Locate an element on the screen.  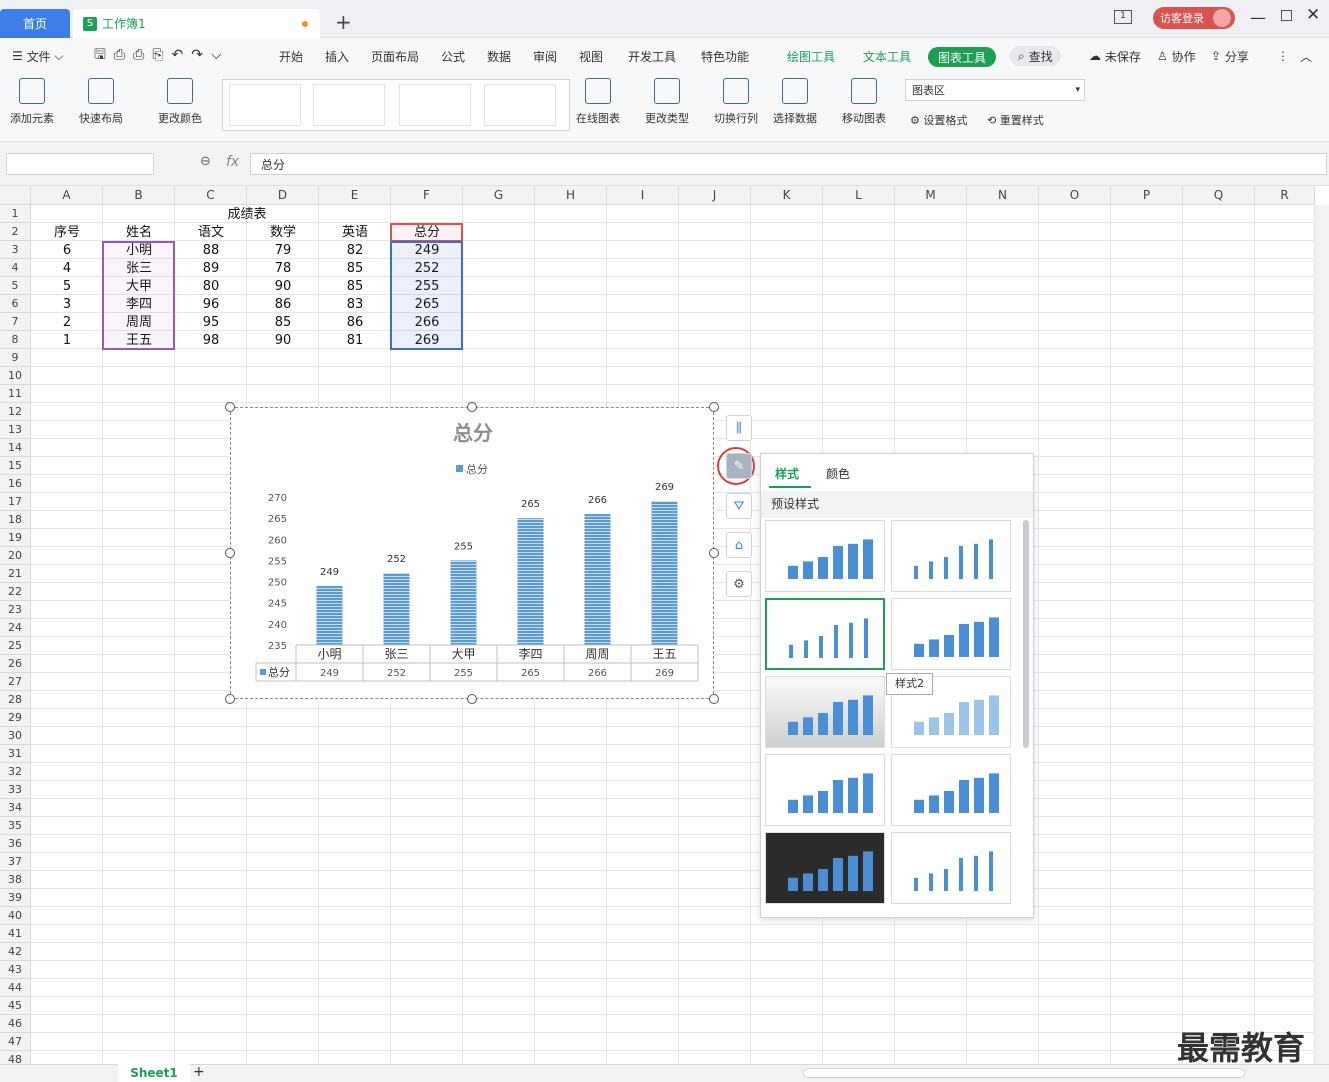
resize-handle-bc is located at coordinates (472, 699).